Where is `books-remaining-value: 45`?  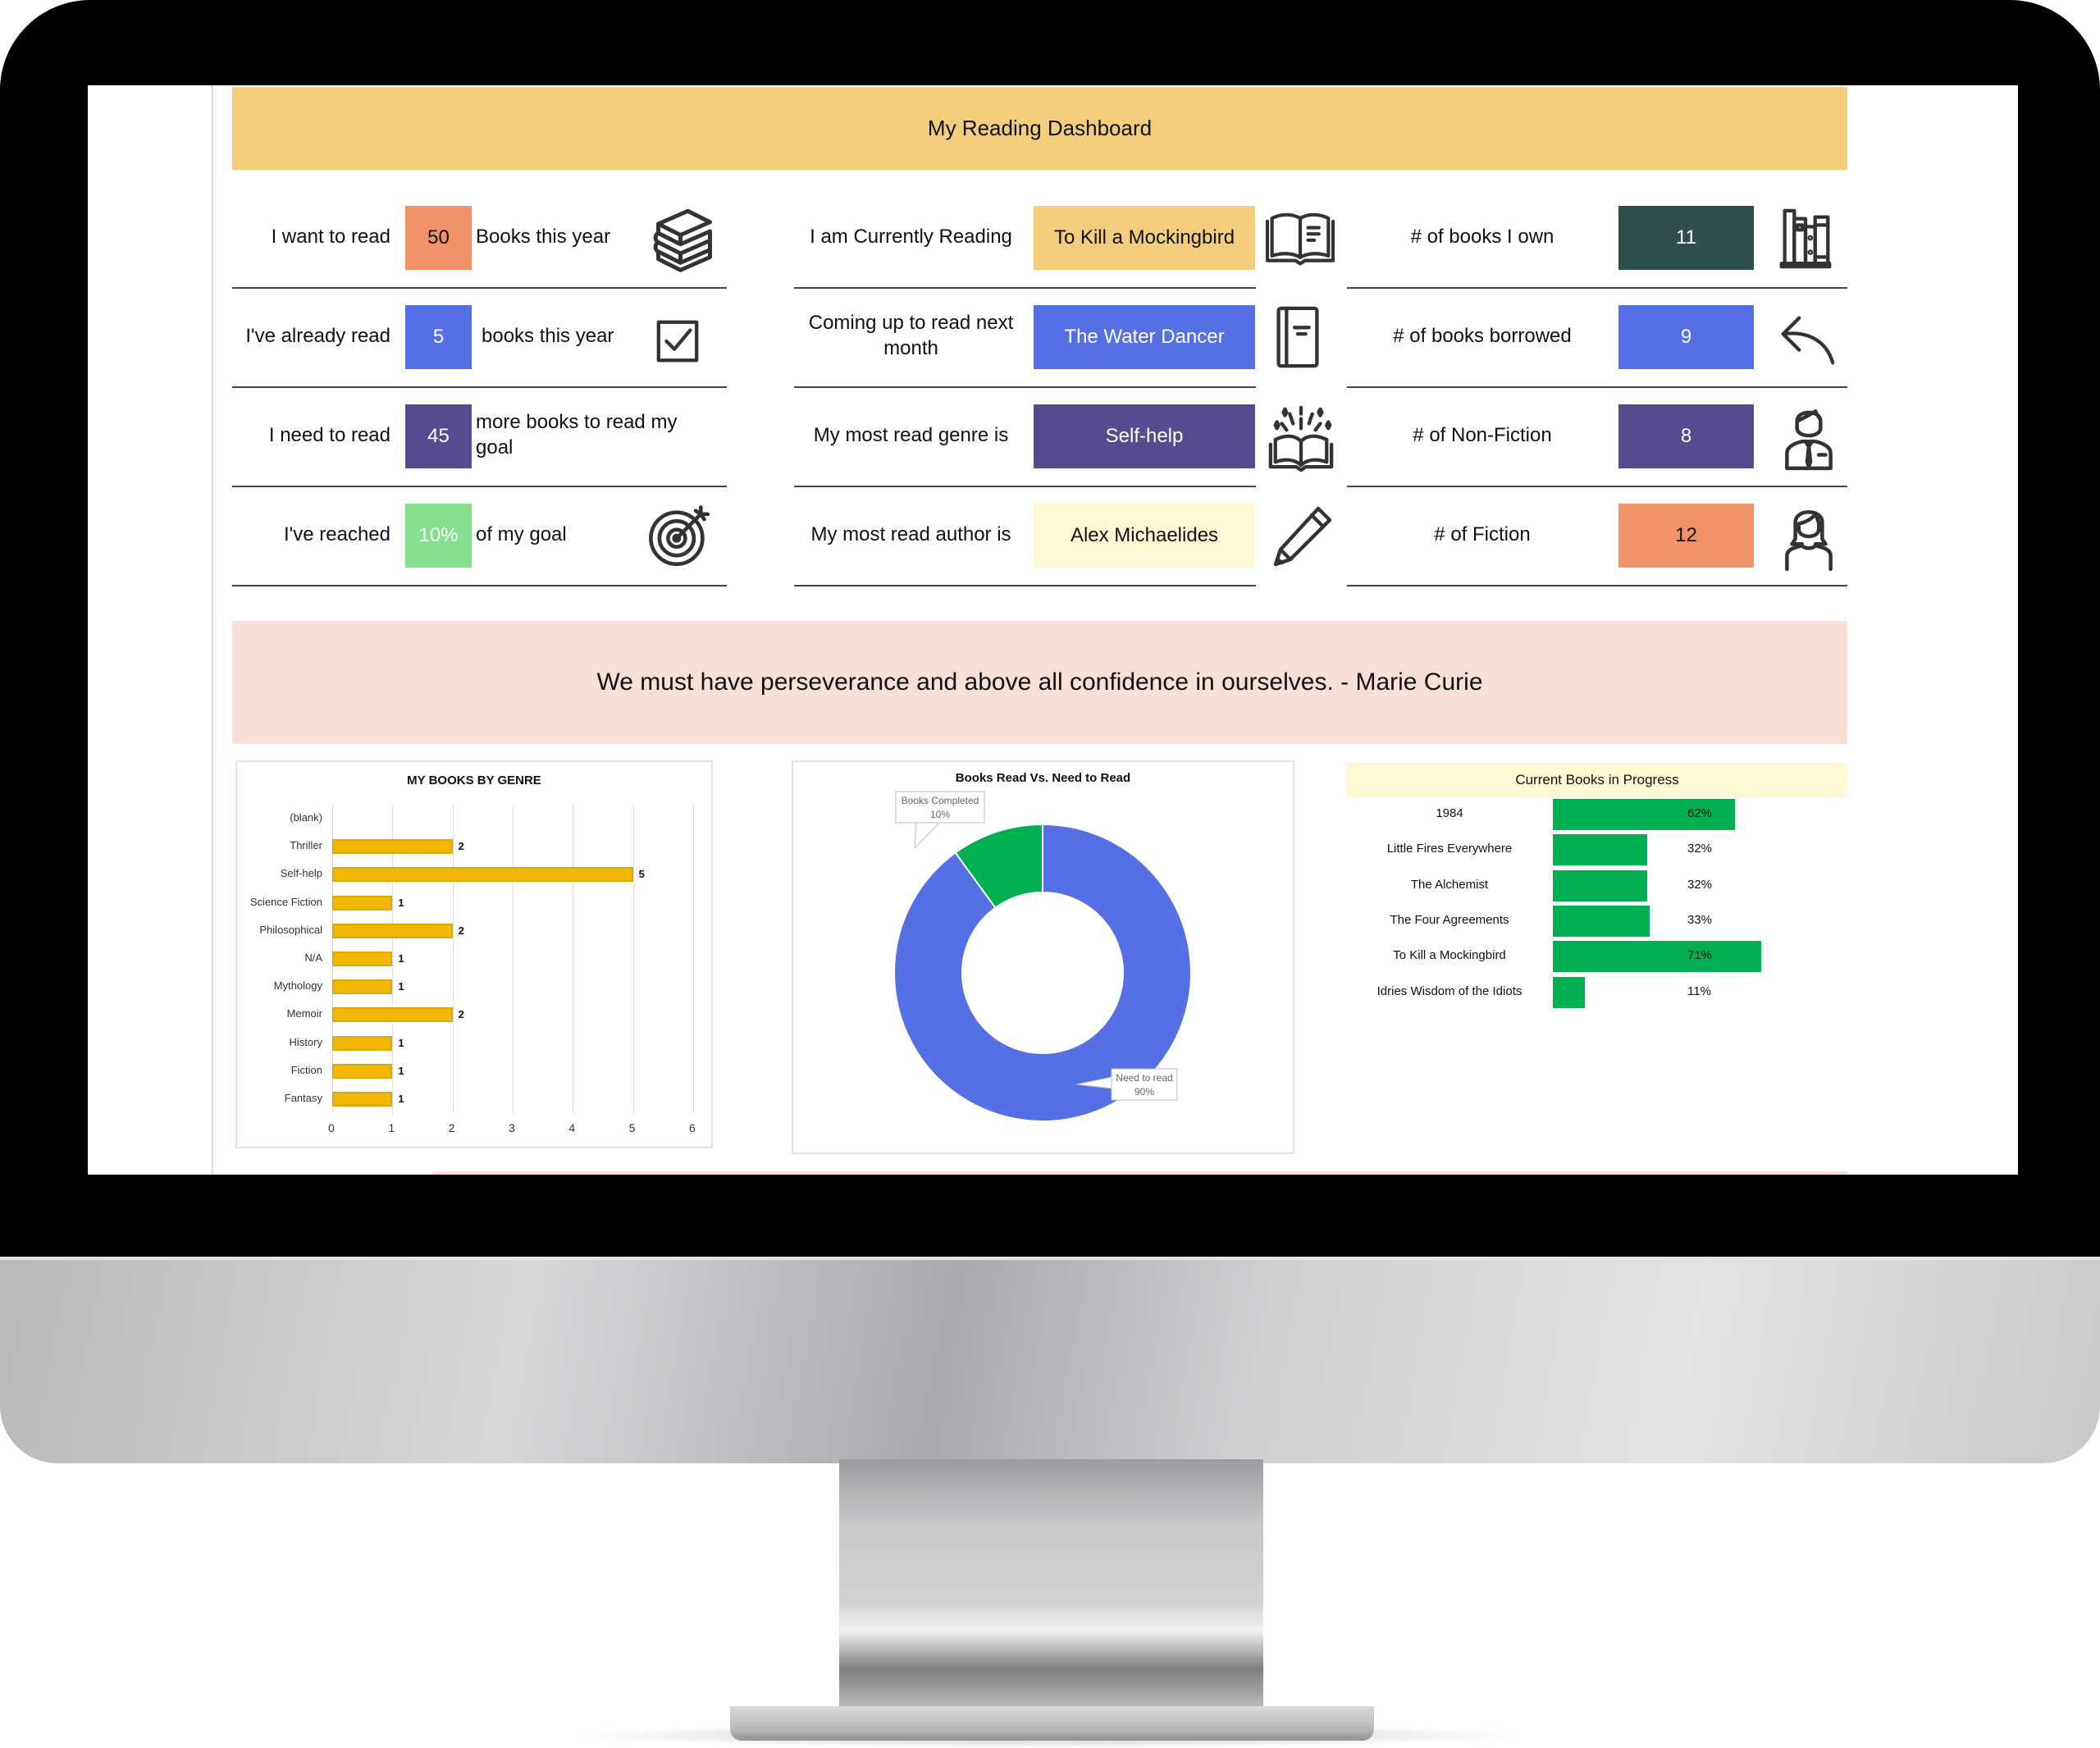 books-remaining-value: 45 is located at coordinates (438, 436).